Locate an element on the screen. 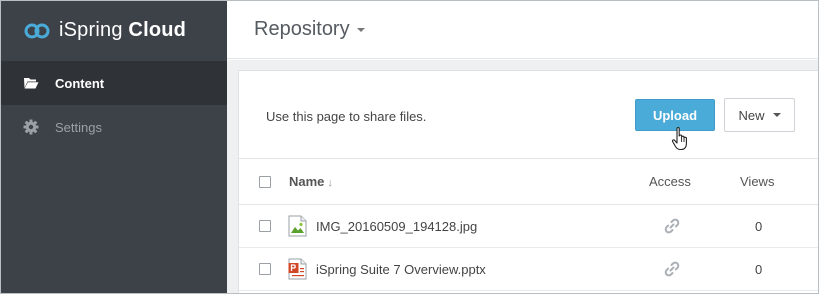 This screenshot has width=819, height=294. pptx-file-icon is located at coordinates (297, 269).